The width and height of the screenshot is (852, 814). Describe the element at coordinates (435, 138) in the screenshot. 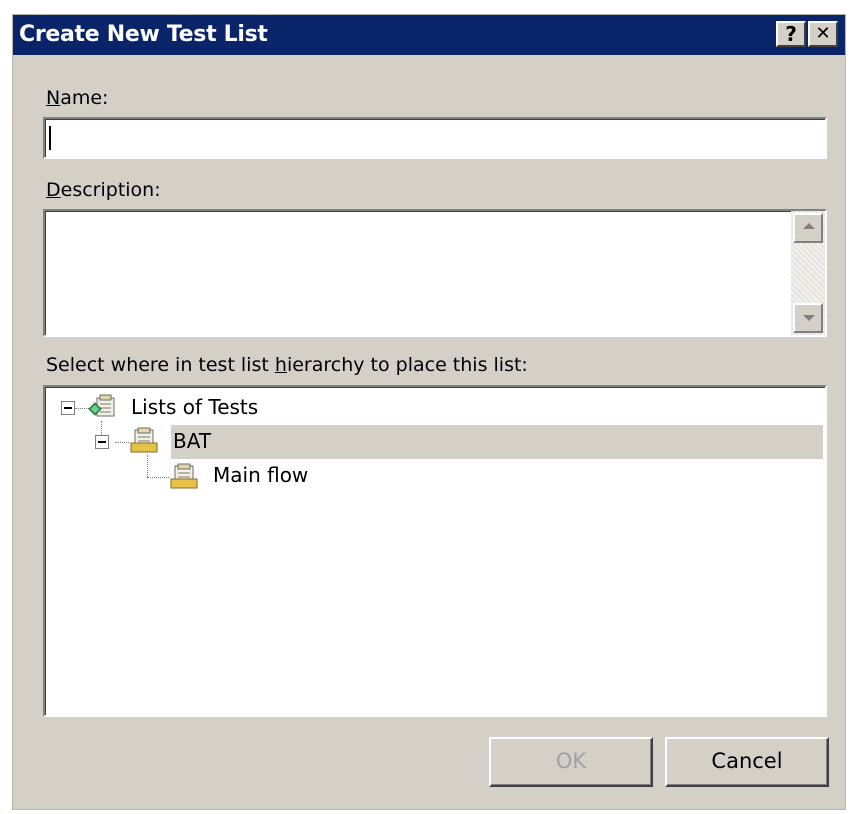

I see `name-input` at that location.